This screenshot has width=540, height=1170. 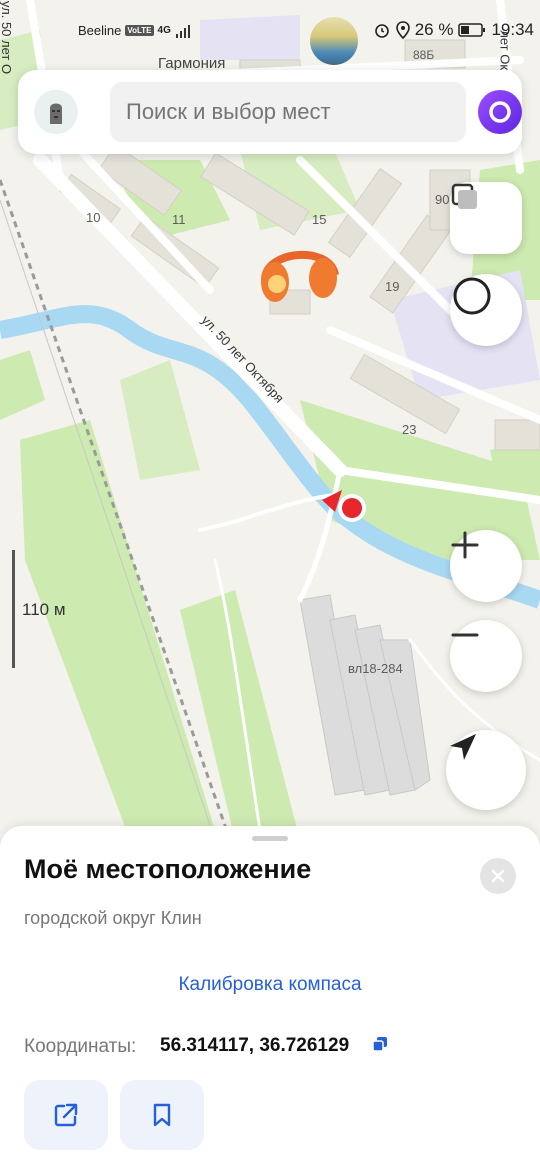 What do you see at coordinates (486, 218) in the screenshot?
I see `layers-button` at bounding box center [486, 218].